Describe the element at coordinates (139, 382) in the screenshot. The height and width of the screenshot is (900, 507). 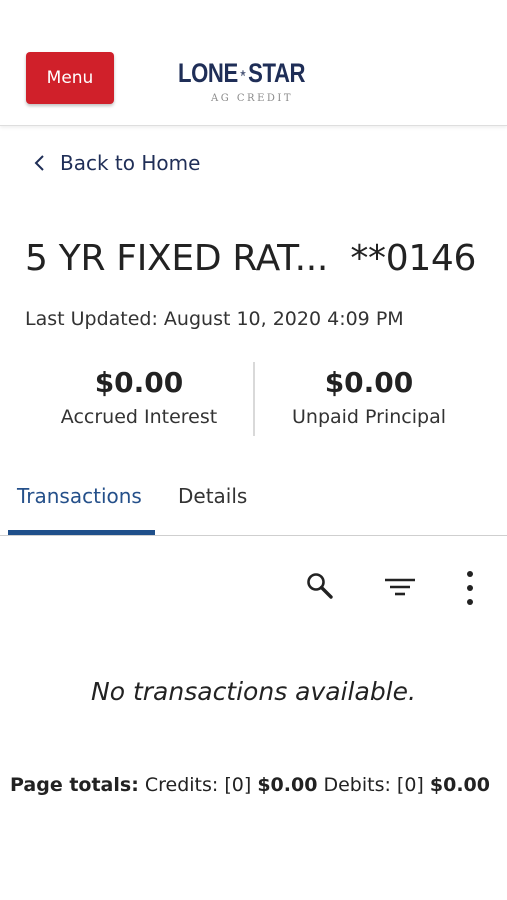
I see `accrued-interest-amount: $0.00` at that location.